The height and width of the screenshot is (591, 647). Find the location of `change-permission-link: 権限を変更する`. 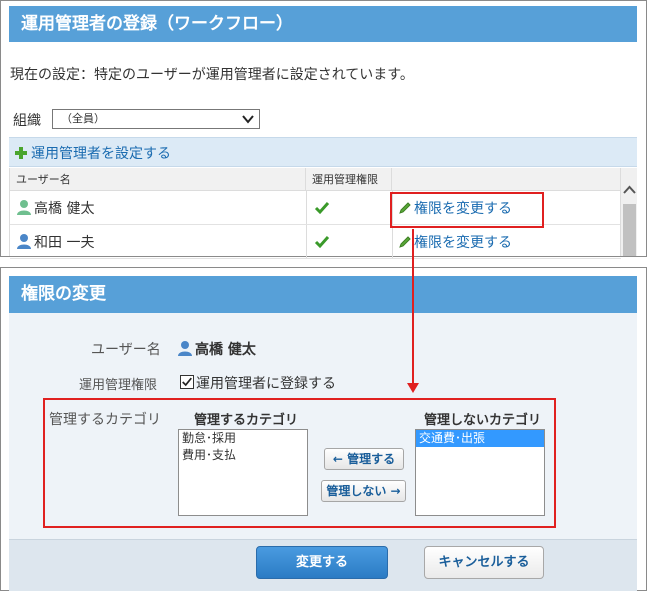

change-permission-link: 権限を変更する is located at coordinates (455, 242).